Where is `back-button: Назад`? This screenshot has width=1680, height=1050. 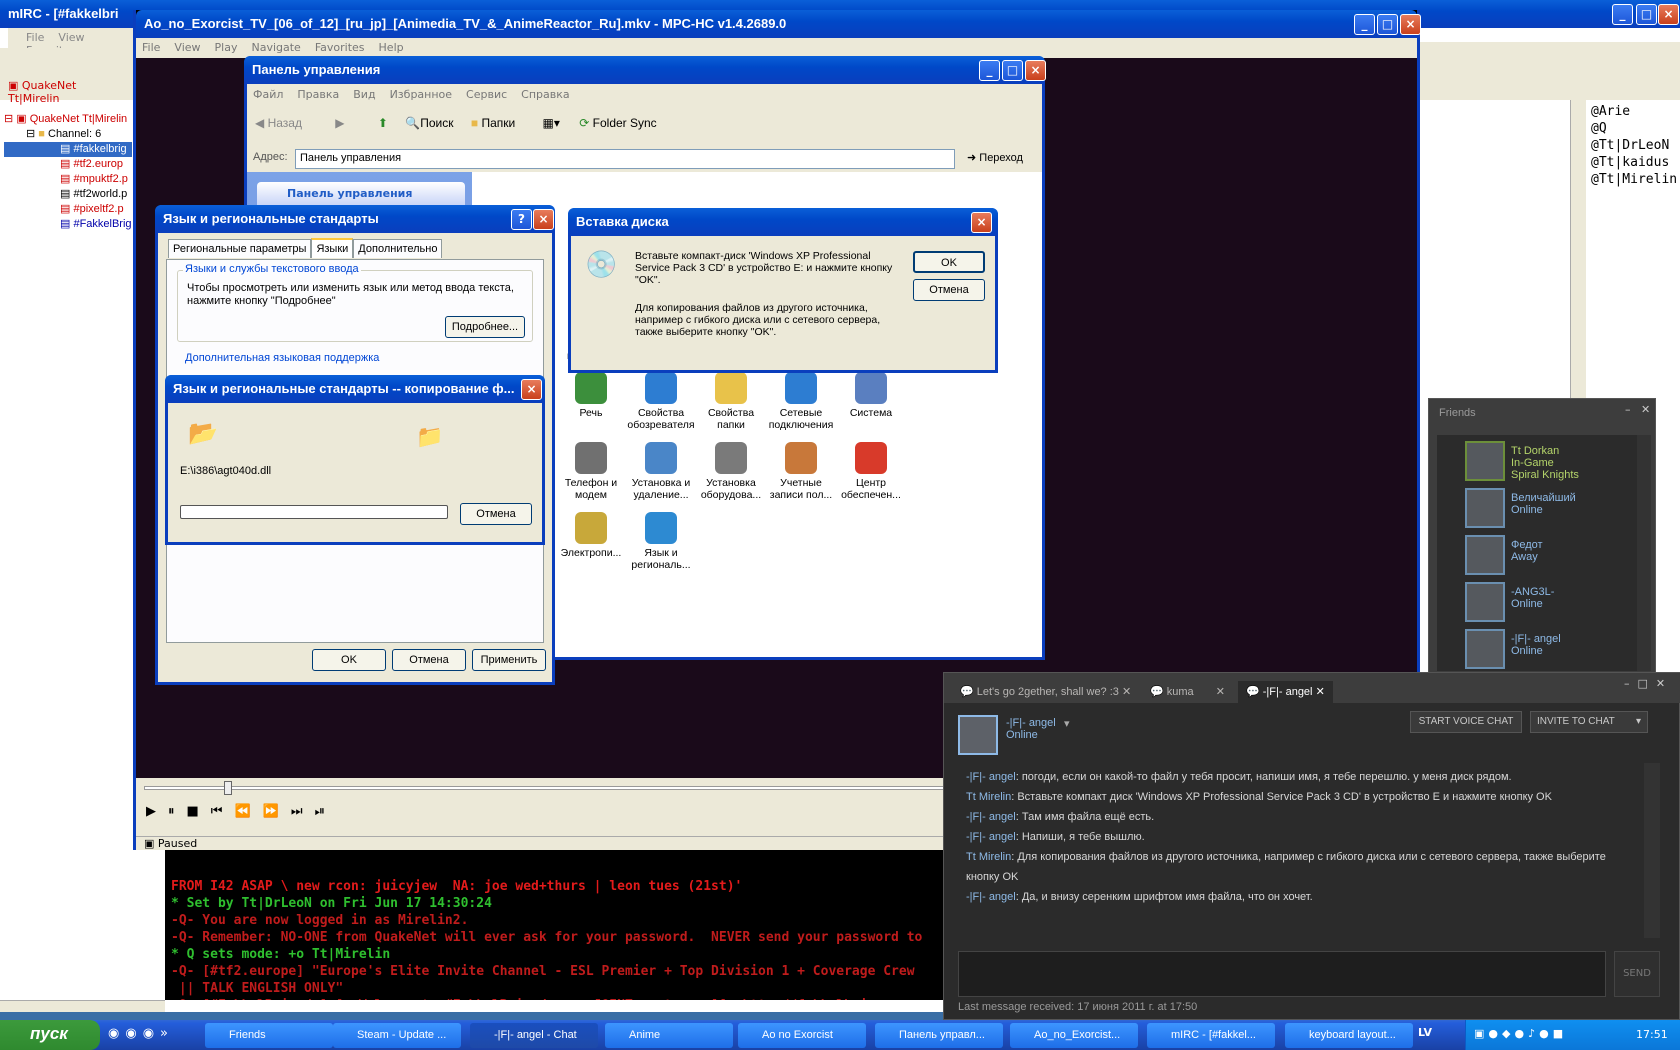
back-button: Назад is located at coordinates (285, 123).